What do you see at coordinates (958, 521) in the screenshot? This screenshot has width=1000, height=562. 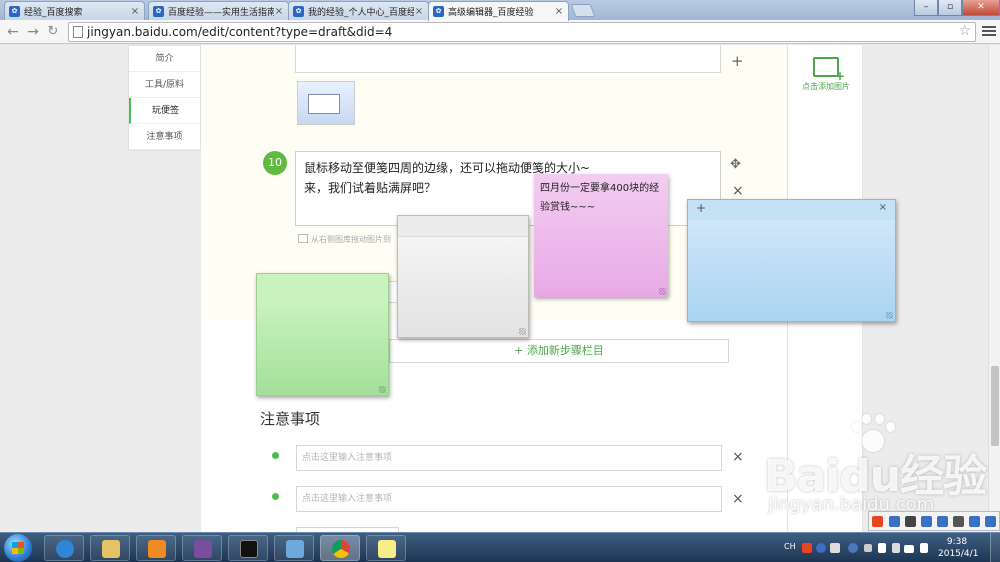 I see `keyboard-icon` at bounding box center [958, 521].